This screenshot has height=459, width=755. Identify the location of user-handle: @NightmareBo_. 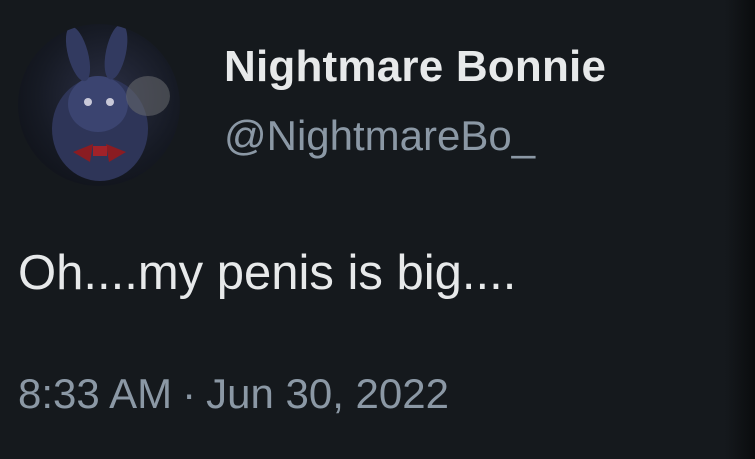
(379, 136).